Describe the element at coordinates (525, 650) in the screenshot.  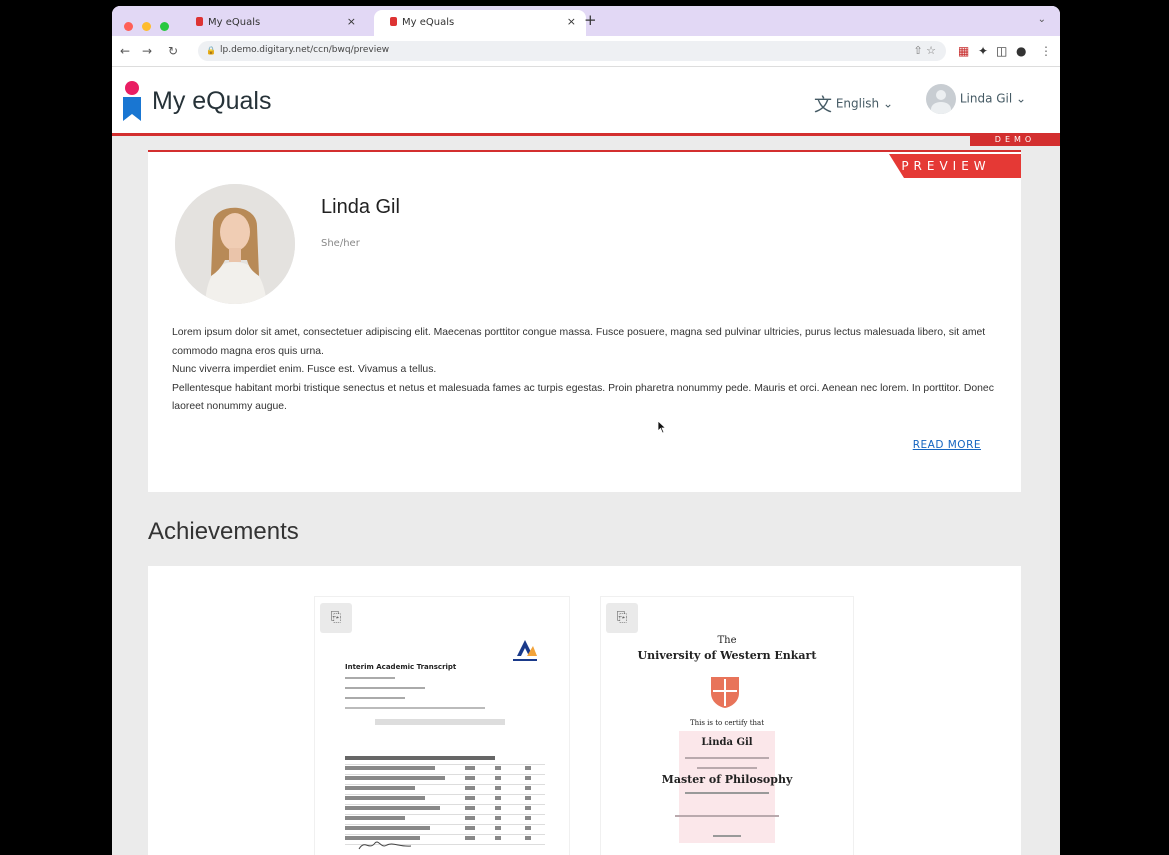
I see `institution-logo-icon` at that location.